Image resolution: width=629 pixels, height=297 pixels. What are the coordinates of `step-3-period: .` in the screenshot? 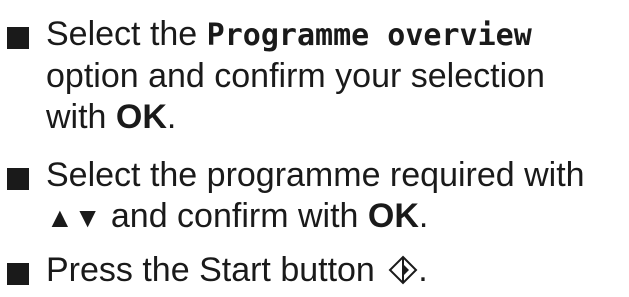 It's located at (423, 270).